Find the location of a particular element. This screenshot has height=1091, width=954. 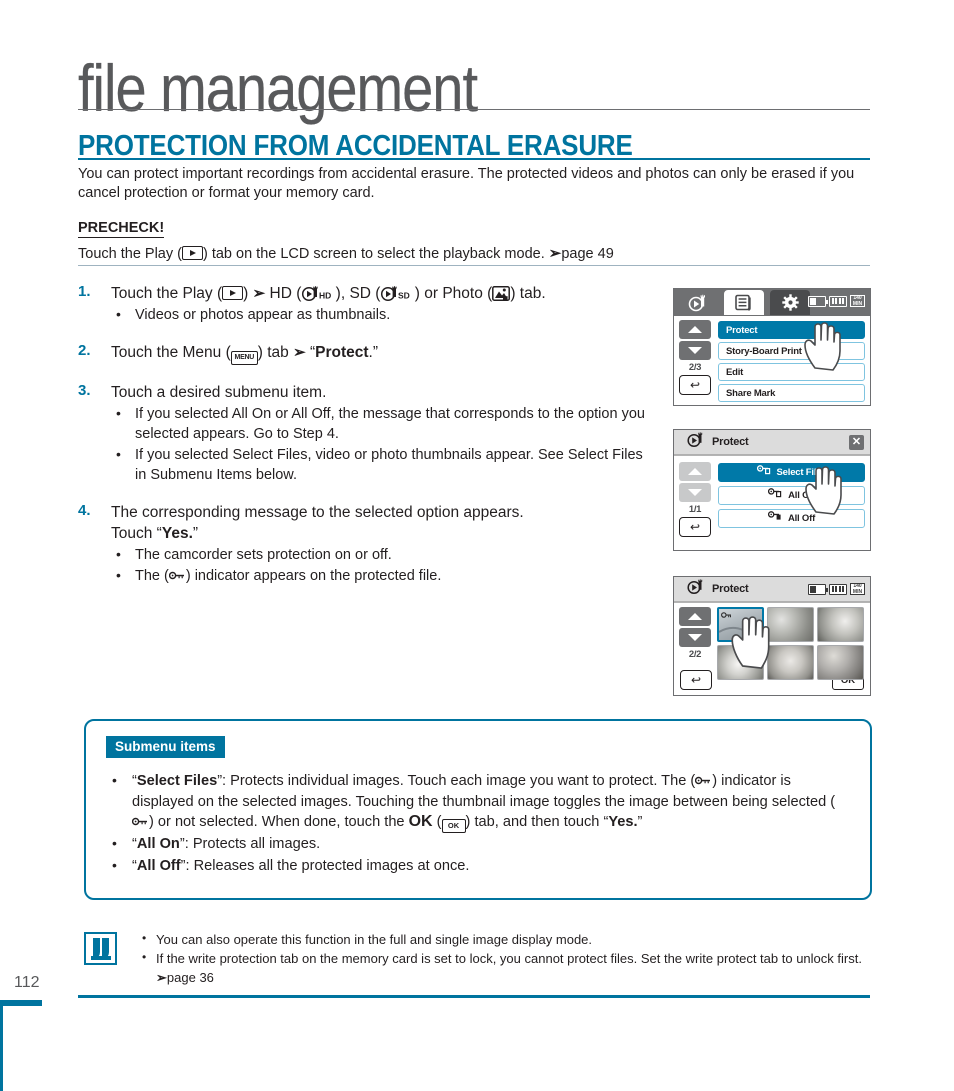

lcd3-nav-column: 2/2 is located at coordinates (695, 634).